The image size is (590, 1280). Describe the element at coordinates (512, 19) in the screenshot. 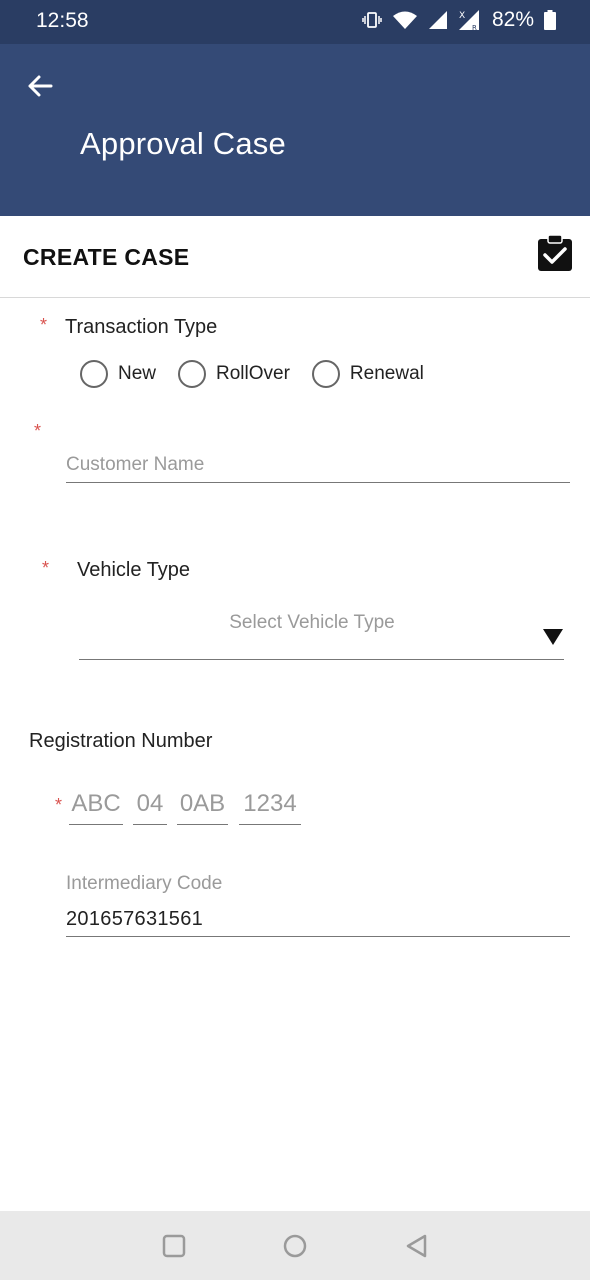

I see `battery-percent: 82%` at that location.